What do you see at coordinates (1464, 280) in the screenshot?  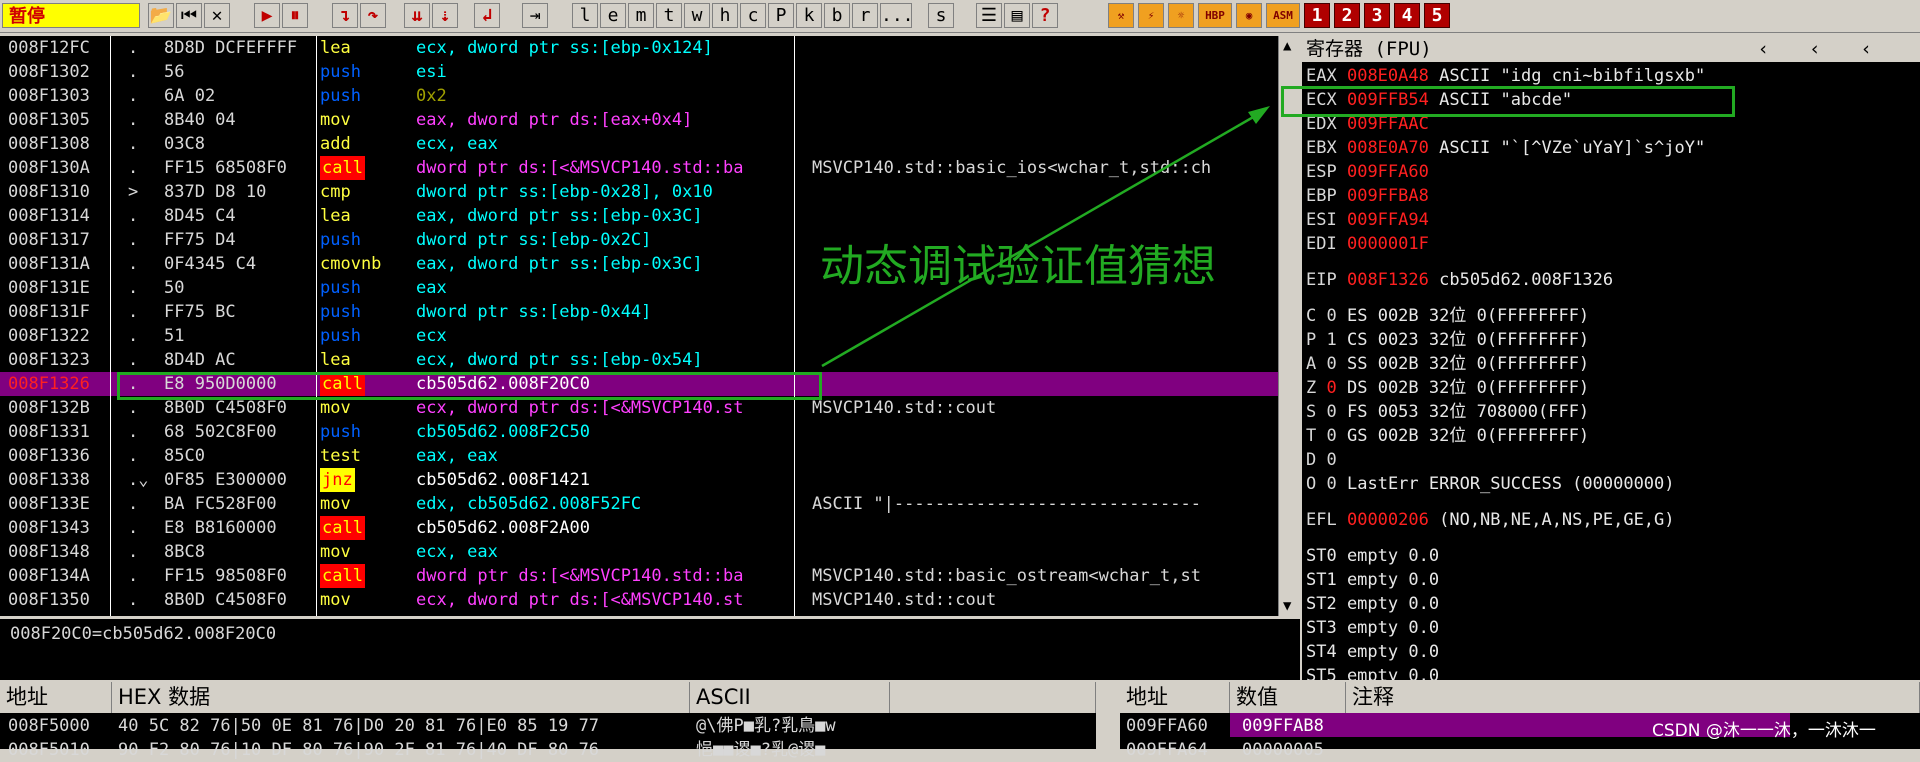 I see `register-row-eip: EIP 008F1326 cb505d62.008F1326` at bounding box center [1464, 280].